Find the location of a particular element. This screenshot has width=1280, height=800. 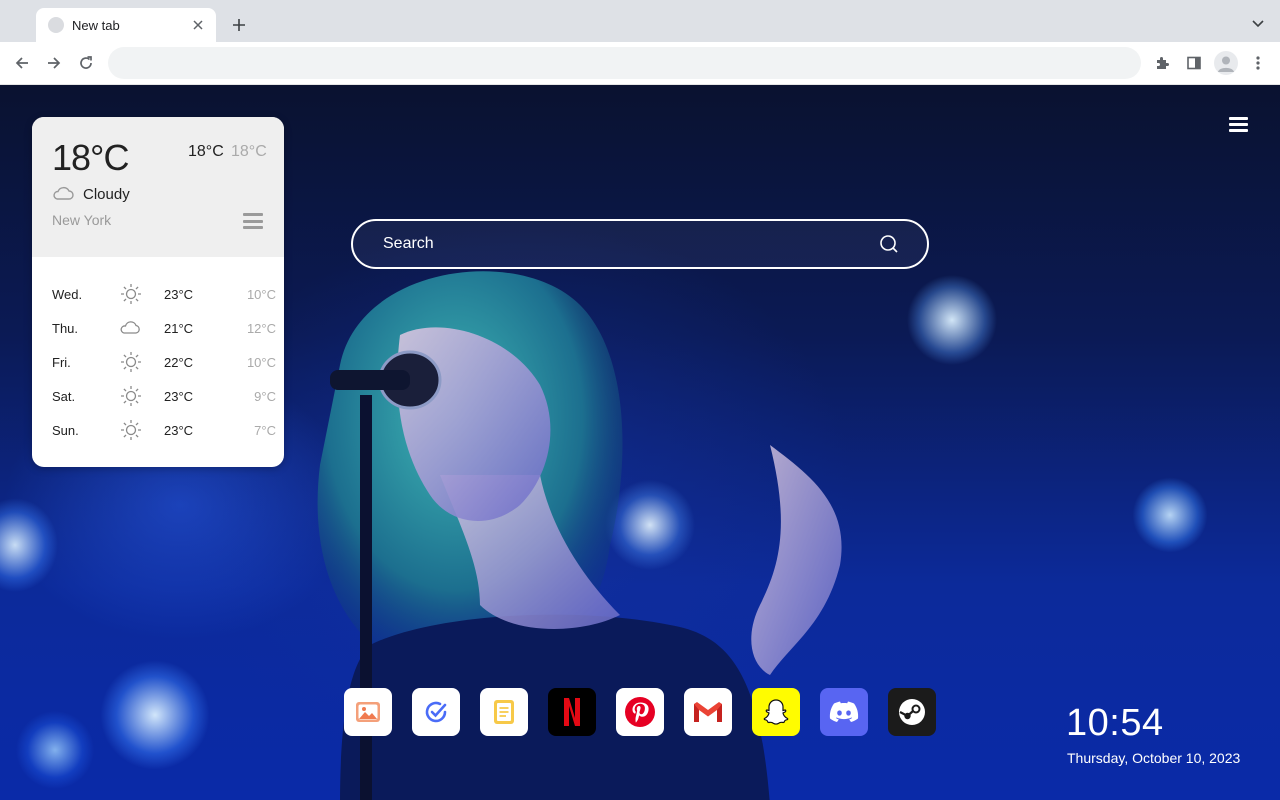

snapchat-icon is located at coordinates (776, 712).